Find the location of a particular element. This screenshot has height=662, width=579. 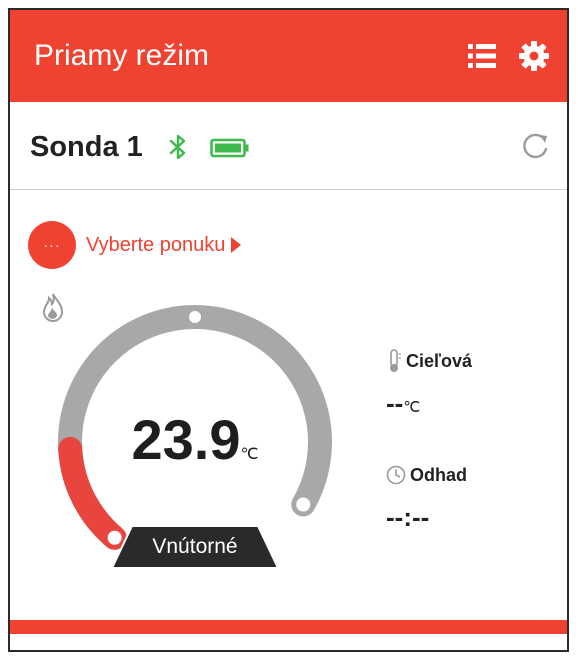

app-header: Priamy režim is located at coordinates (288, 56).